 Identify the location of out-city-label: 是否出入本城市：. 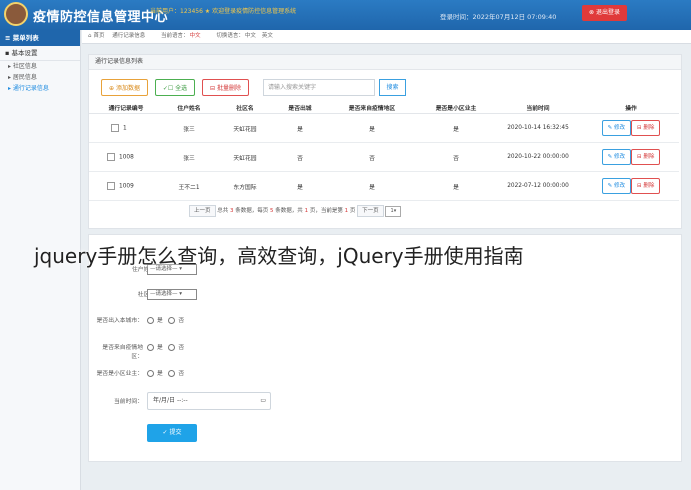
(119, 321).